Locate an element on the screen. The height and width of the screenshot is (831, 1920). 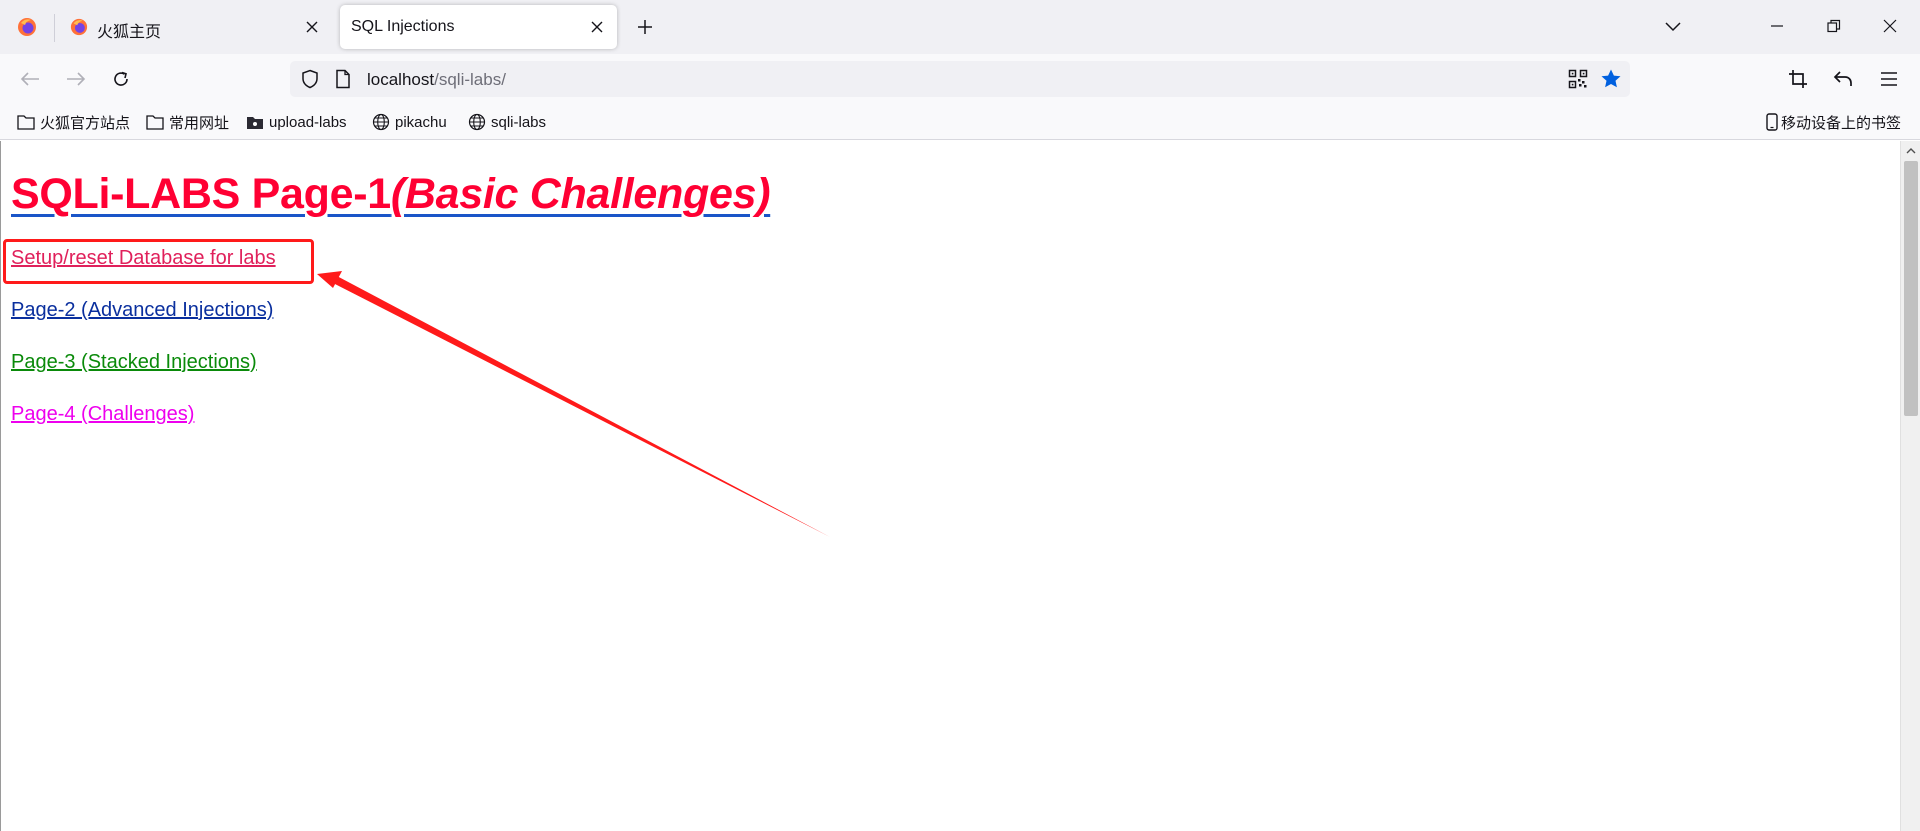
url-text: localhost/sqli-labs/ is located at coordinates (436, 80).